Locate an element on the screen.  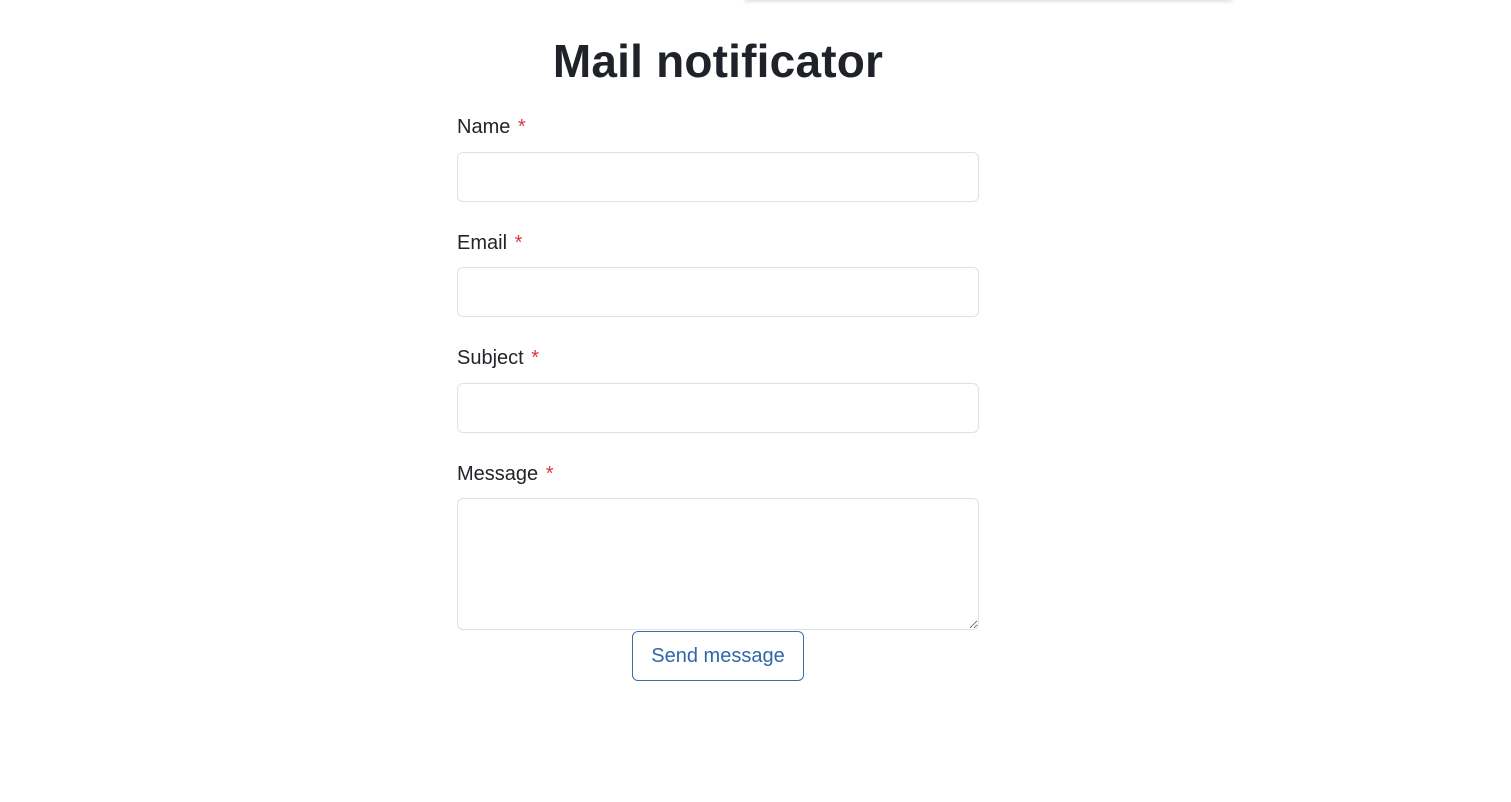
subject-input is located at coordinates (718, 408).